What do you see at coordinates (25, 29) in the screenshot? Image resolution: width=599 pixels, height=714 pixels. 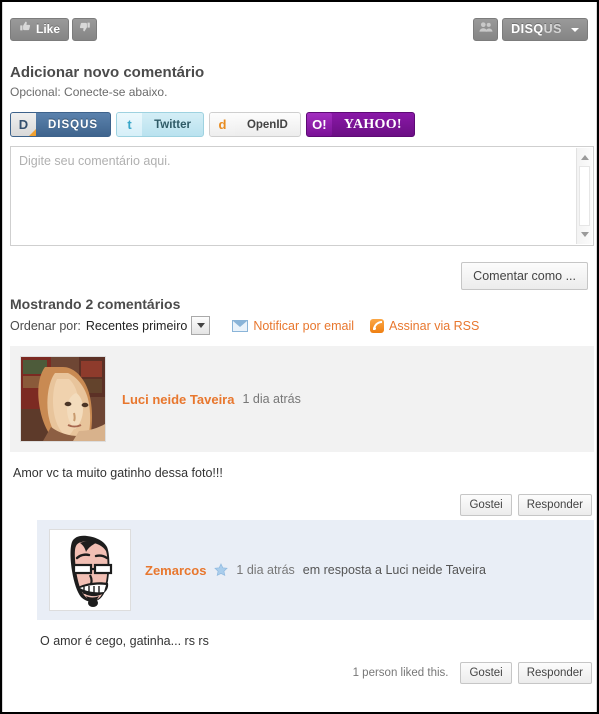 I see `thumbs-up-icon` at bounding box center [25, 29].